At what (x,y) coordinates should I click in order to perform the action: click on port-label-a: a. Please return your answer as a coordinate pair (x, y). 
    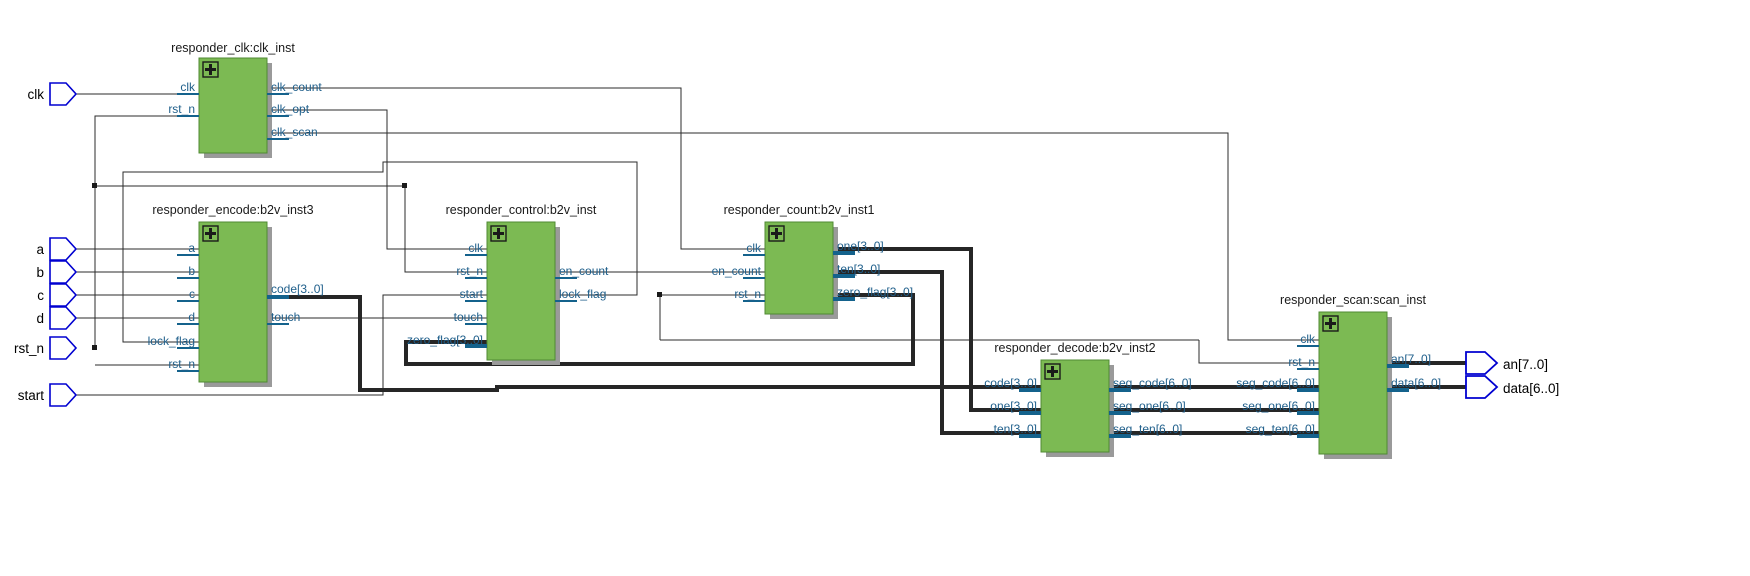
    Looking at the image, I should click on (191, 248).